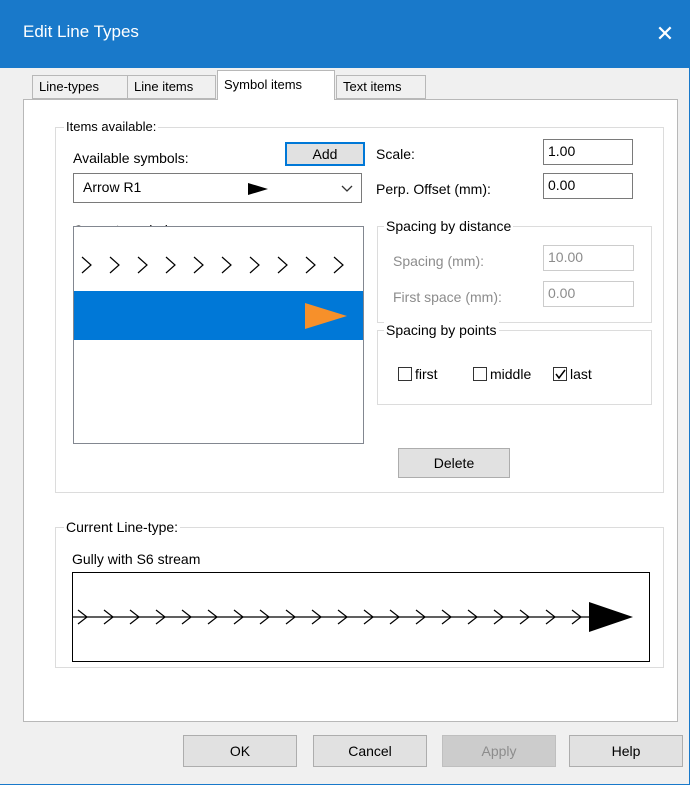 The image size is (691, 786). What do you see at coordinates (325, 154) in the screenshot?
I see `add-button: Add` at bounding box center [325, 154].